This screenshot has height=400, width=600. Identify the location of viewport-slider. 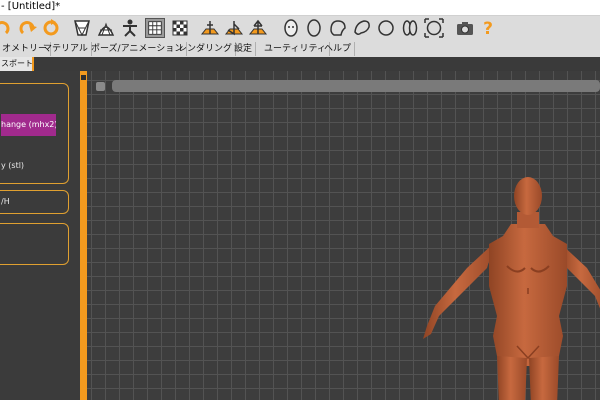
(356, 86).